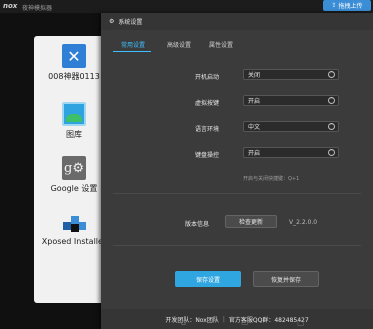 This screenshot has height=329, width=373. I want to click on emulator-title-bar: nox 夜神模拟器 ⇪ 拖拽上传, so click(186, 6).